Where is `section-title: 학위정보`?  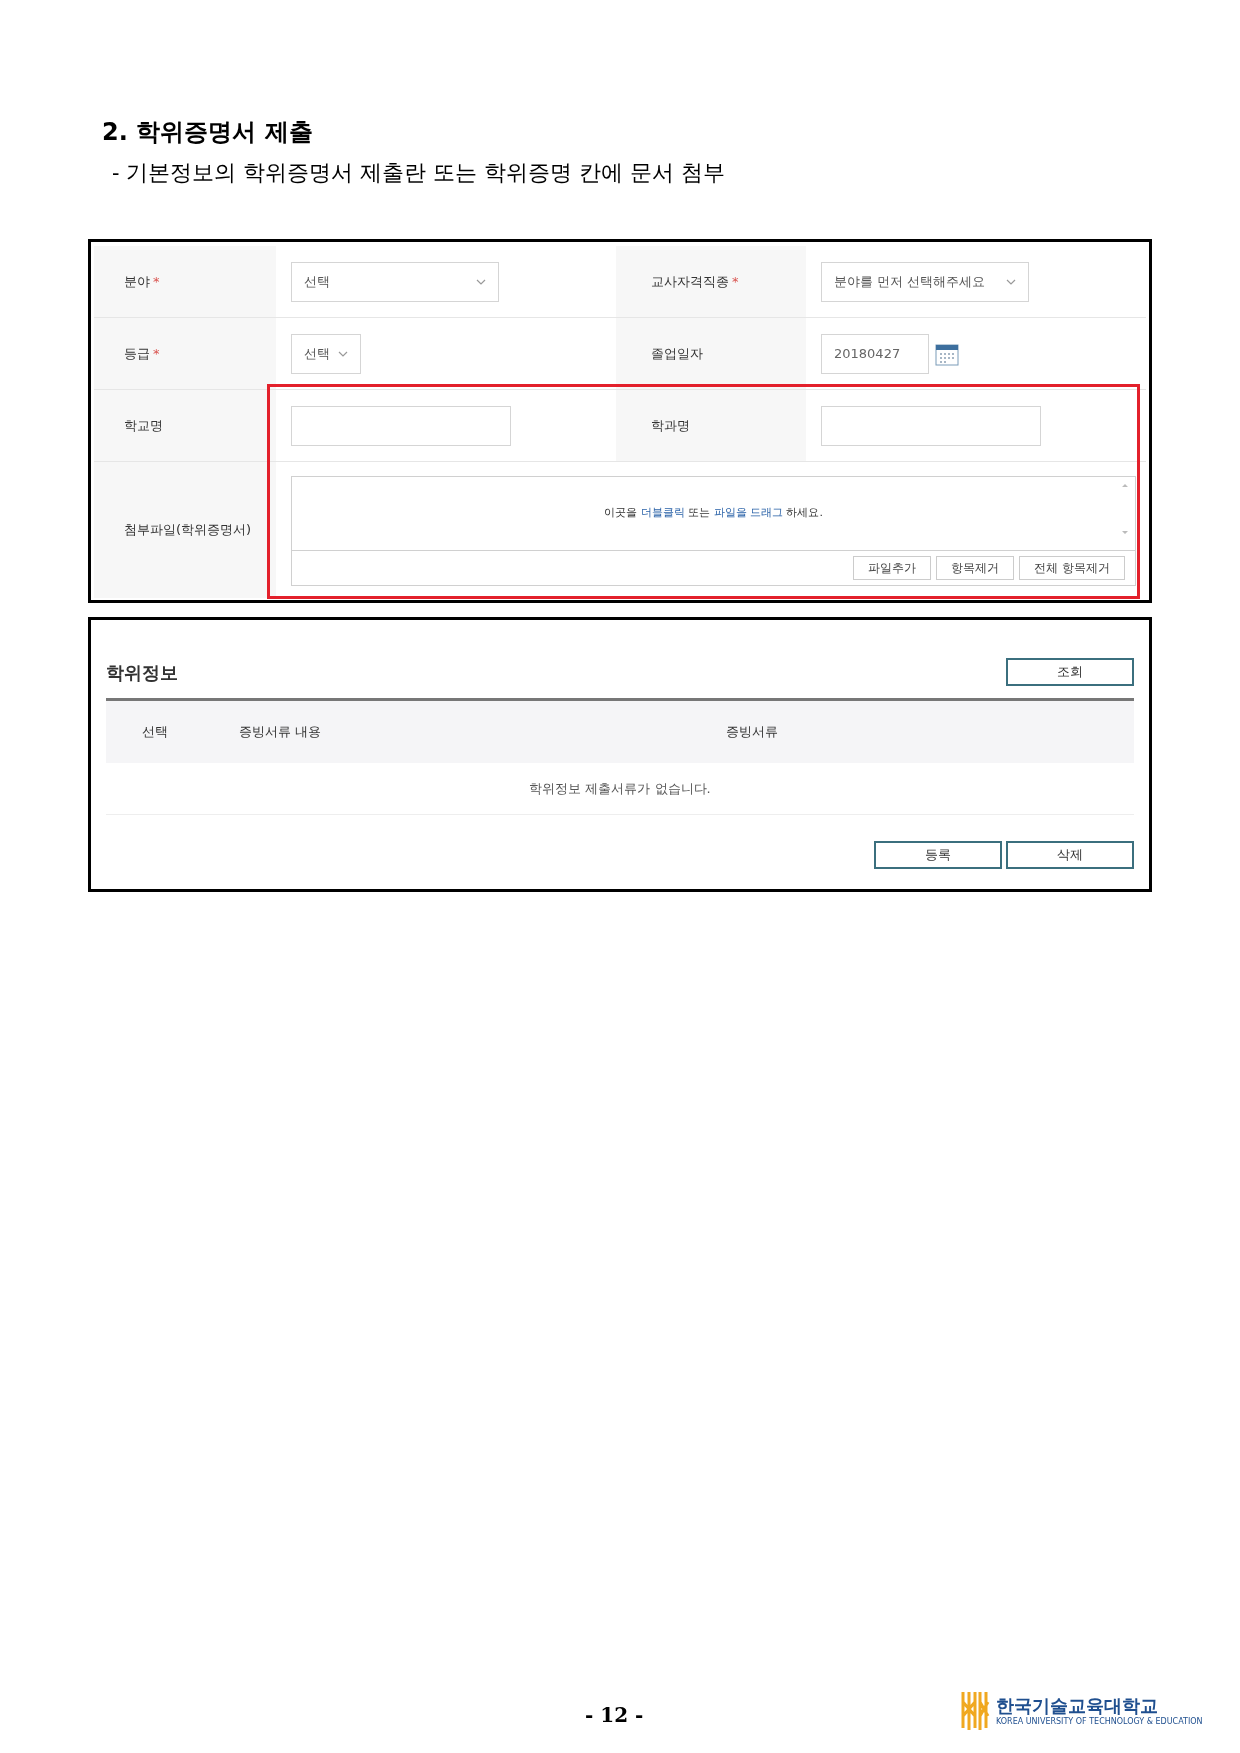 section-title: 학위정보 is located at coordinates (142, 672).